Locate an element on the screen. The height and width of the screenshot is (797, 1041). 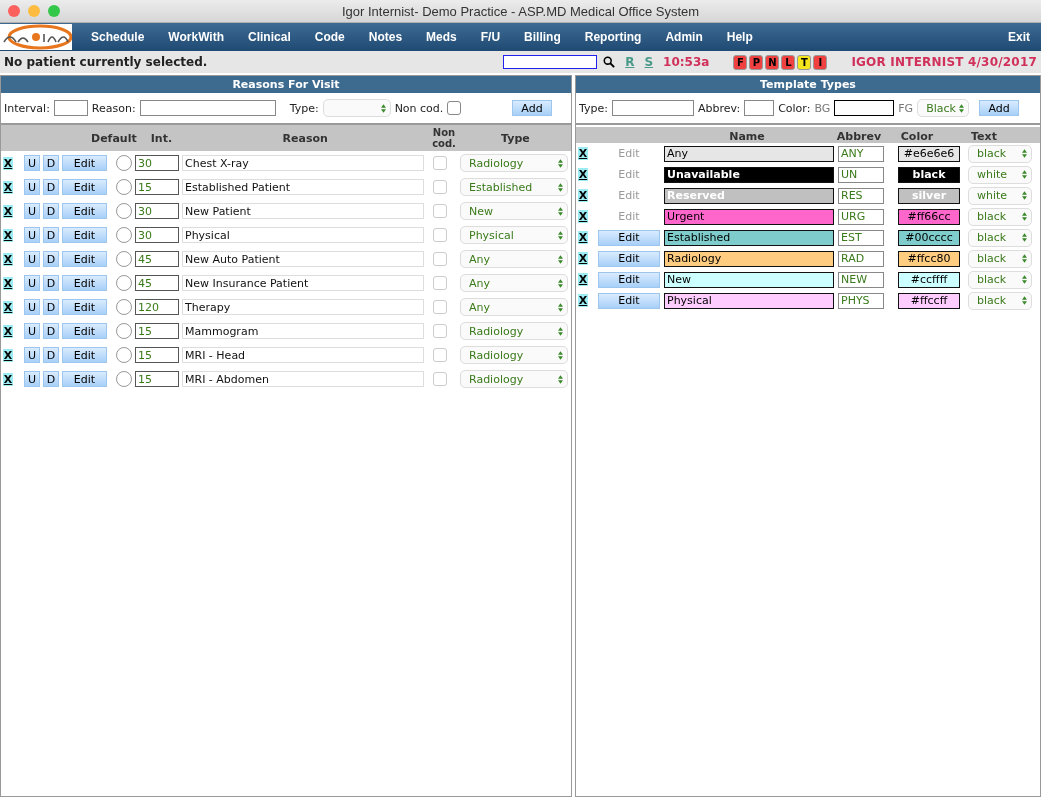
type-dropdown: New is located at coordinates (514, 211).